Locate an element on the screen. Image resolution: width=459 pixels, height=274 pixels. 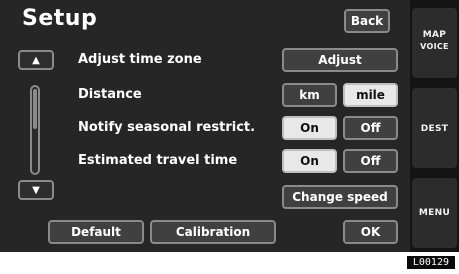
dest-button: DEST is located at coordinates (434, 128).